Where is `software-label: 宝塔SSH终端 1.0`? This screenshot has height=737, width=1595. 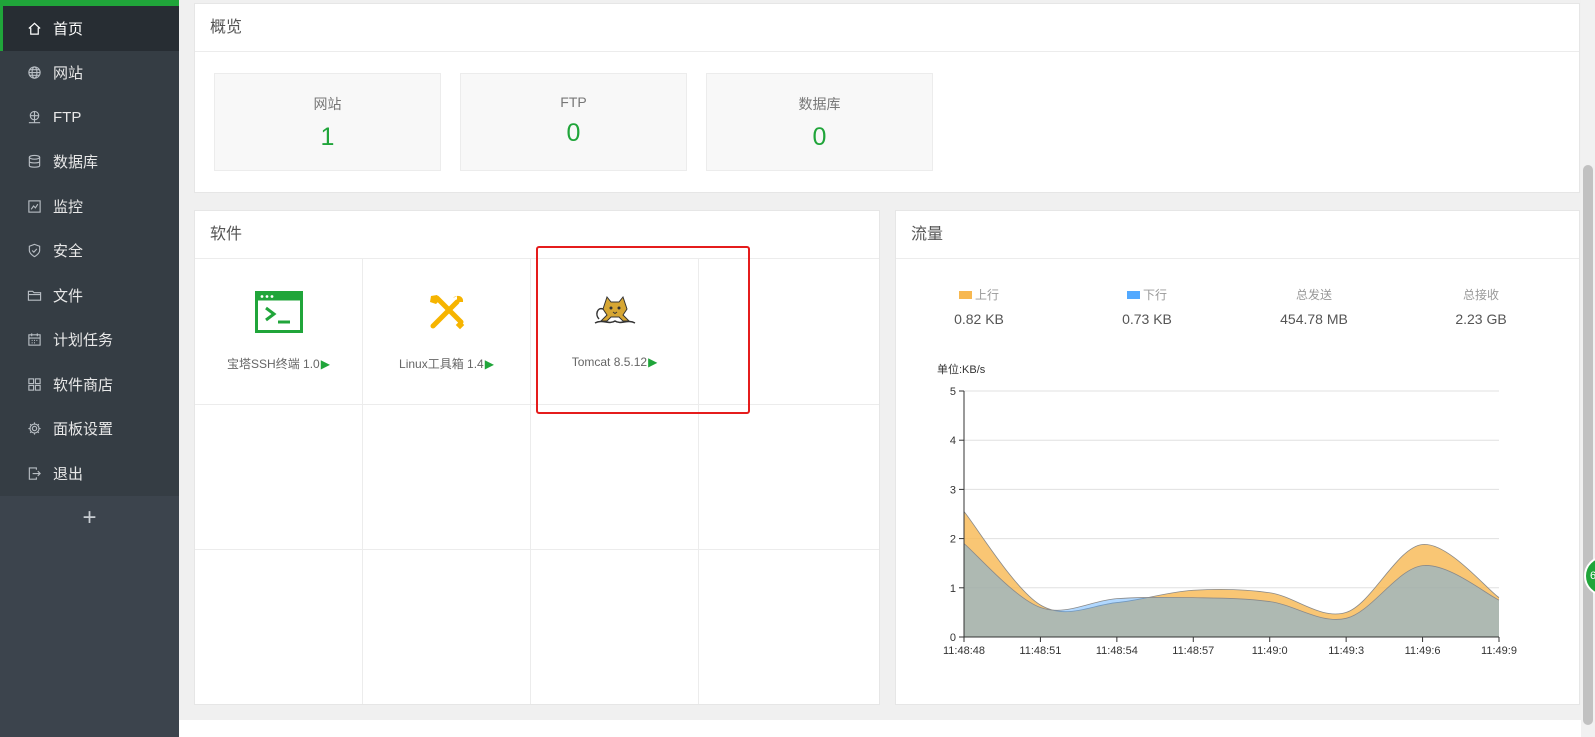 software-label: 宝塔SSH终端 1.0 is located at coordinates (273, 364).